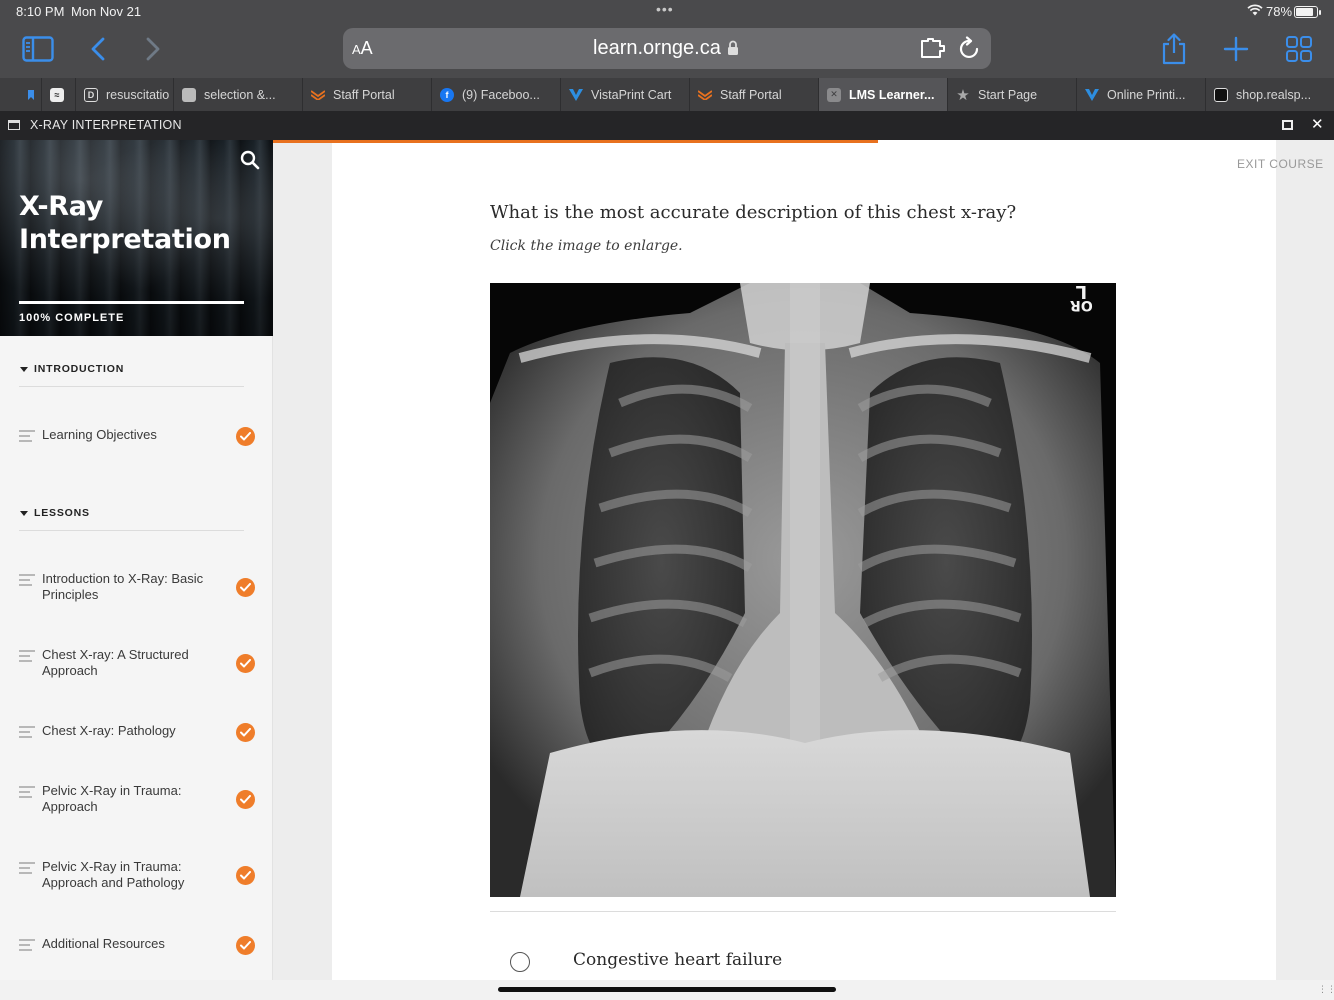 The height and width of the screenshot is (1000, 1334). I want to click on share-icon, so click(1174, 49).